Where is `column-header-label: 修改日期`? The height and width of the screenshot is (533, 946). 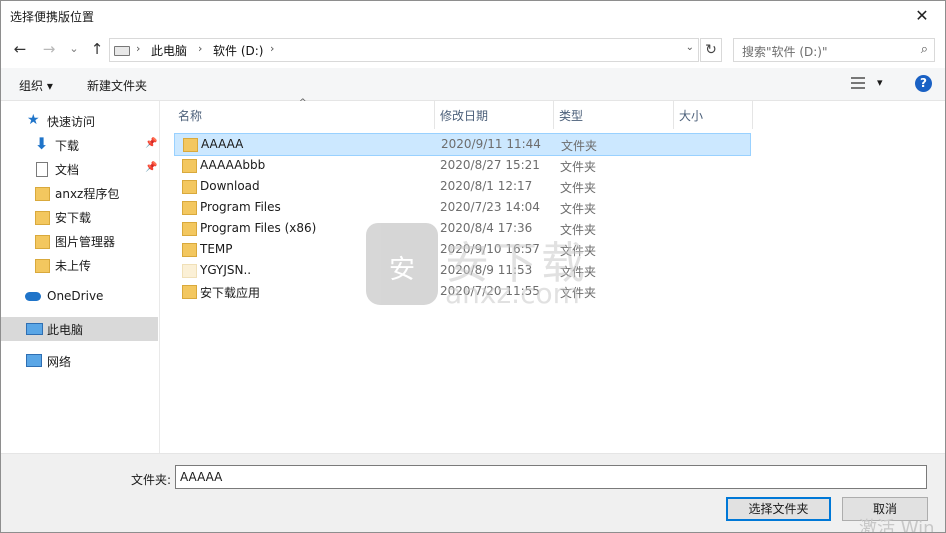 column-header-label: 修改日期 is located at coordinates (464, 116).